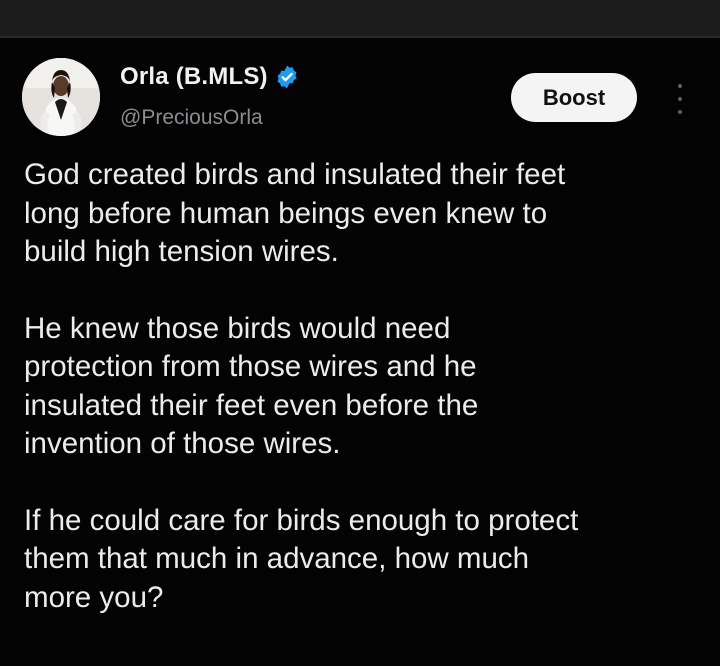  Describe the element at coordinates (194, 77) in the screenshot. I see `display-name: Orla (B.MLS)` at that location.